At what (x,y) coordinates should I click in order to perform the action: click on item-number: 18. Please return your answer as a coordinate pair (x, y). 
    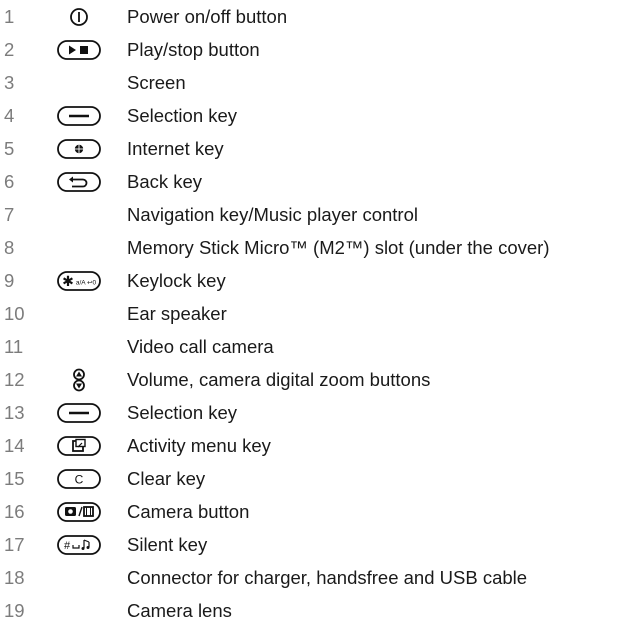
    Looking at the image, I should click on (14, 577).